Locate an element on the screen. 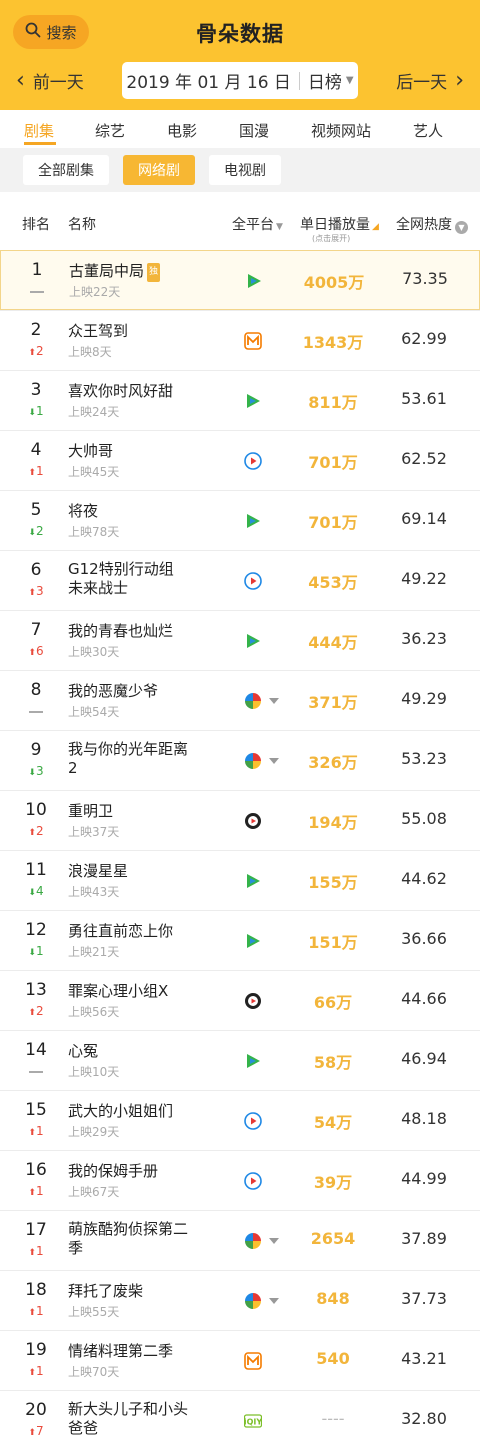 The width and height of the screenshot is (480, 1450). tab-anime: 国漫 is located at coordinates (254, 130).